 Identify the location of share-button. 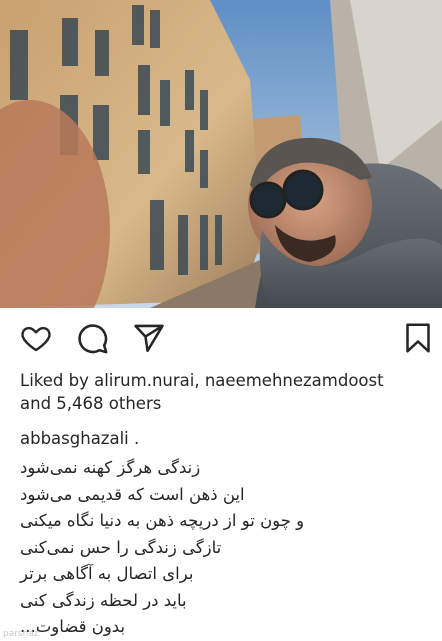
(149, 338).